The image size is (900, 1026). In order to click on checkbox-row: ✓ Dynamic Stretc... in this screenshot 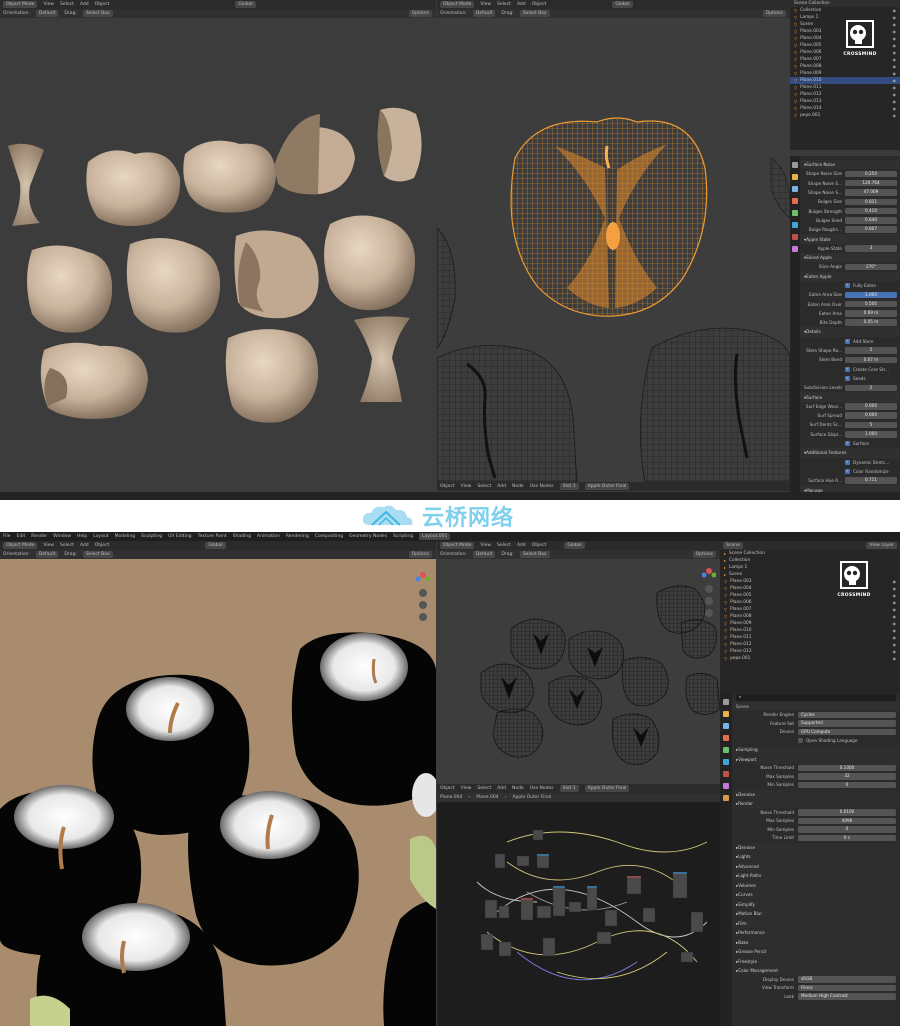, I will do `click(850, 462)`.